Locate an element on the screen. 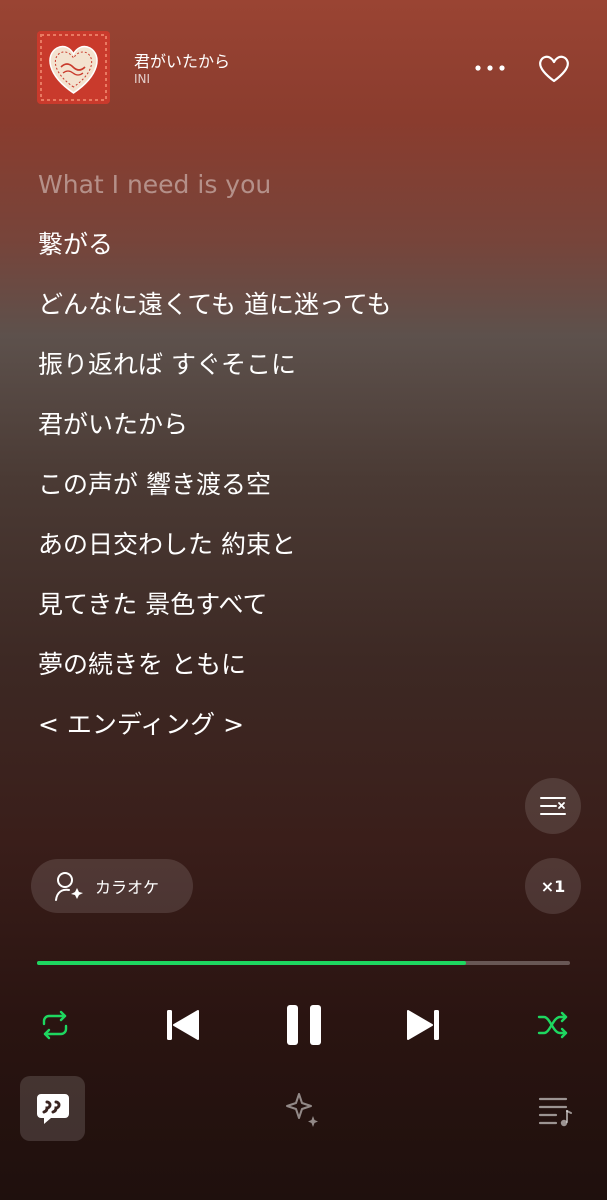 This screenshot has height=1200, width=607. lyric-line: どんなに遠くても 道に迷っても is located at coordinates (308, 317).